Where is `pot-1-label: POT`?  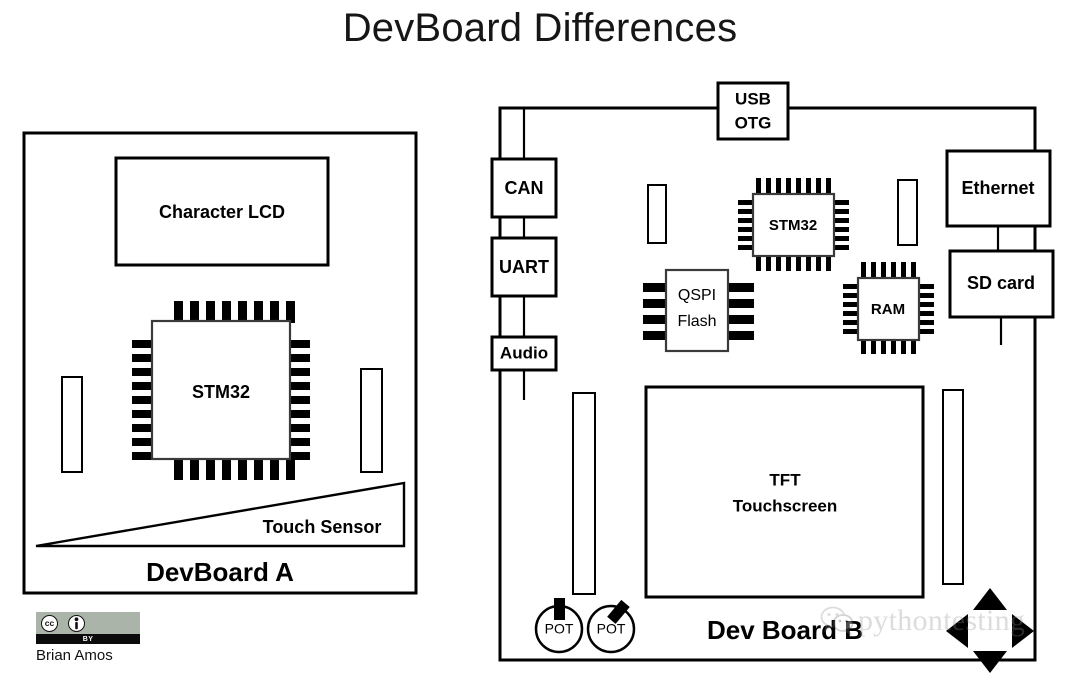 pot-1-label: POT is located at coordinates (559, 629).